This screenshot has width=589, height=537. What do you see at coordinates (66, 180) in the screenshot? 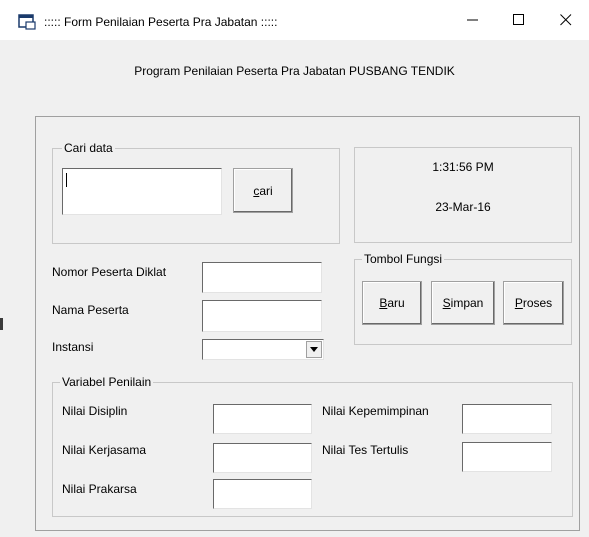
I see `text-cursor` at bounding box center [66, 180].